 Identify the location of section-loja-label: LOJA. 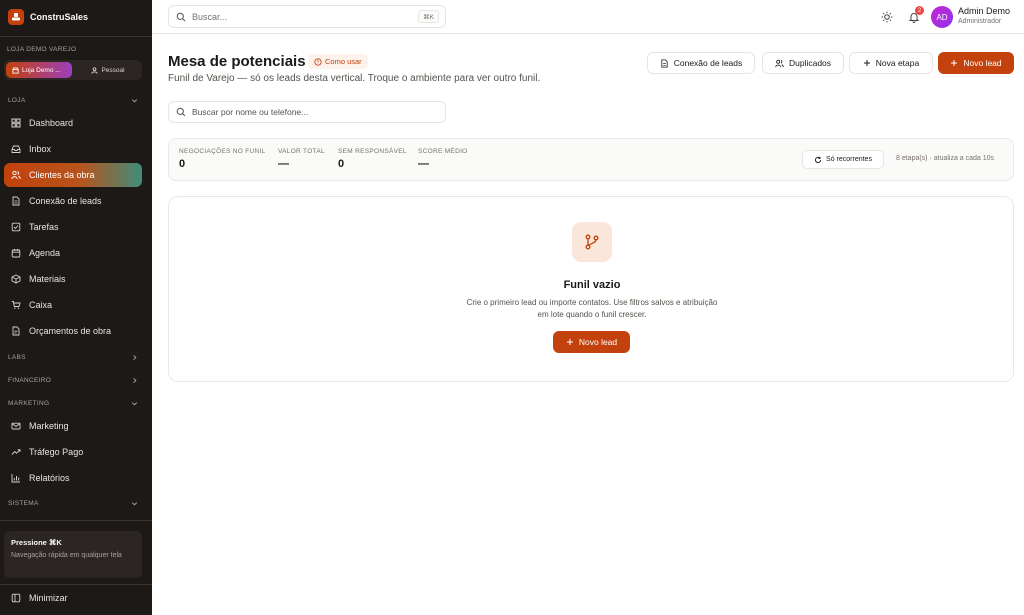
(17, 100).